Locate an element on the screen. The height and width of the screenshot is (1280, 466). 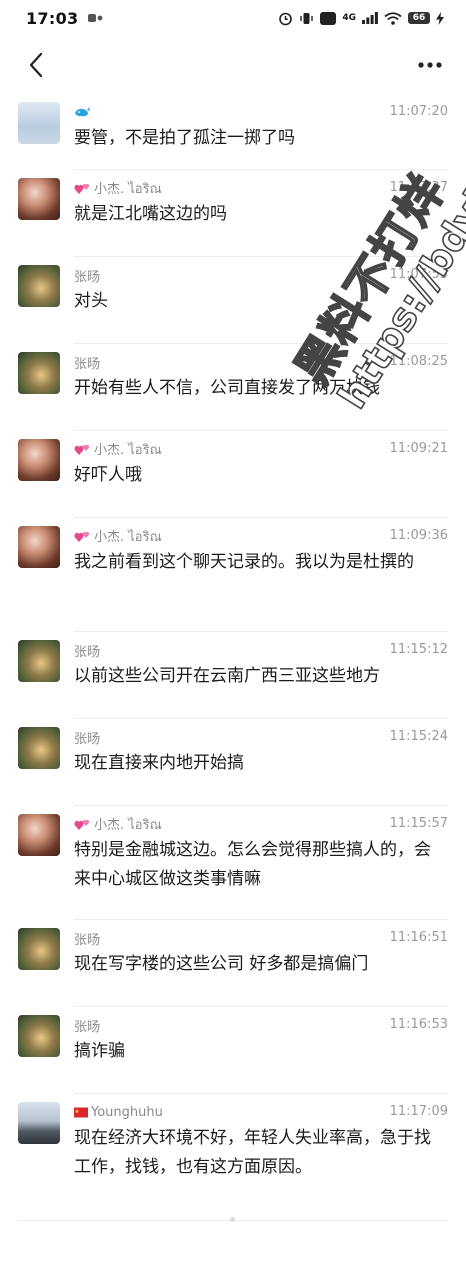
message-text: 要管，不是拍了孤注一掷了吗 is located at coordinates (184, 138).